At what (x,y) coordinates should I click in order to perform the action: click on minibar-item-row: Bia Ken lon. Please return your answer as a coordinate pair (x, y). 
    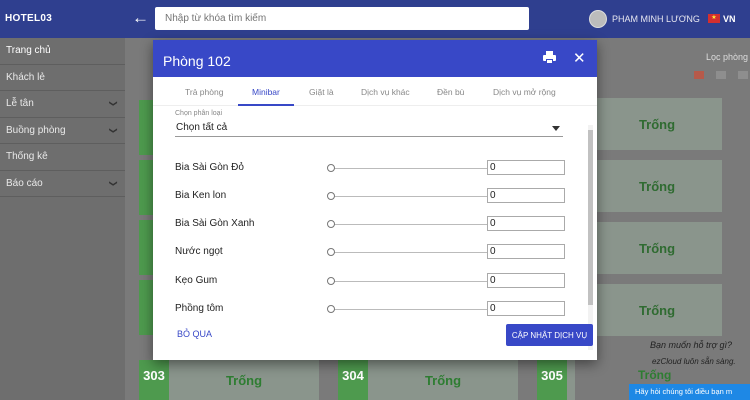
    Looking at the image, I should click on (370, 196).